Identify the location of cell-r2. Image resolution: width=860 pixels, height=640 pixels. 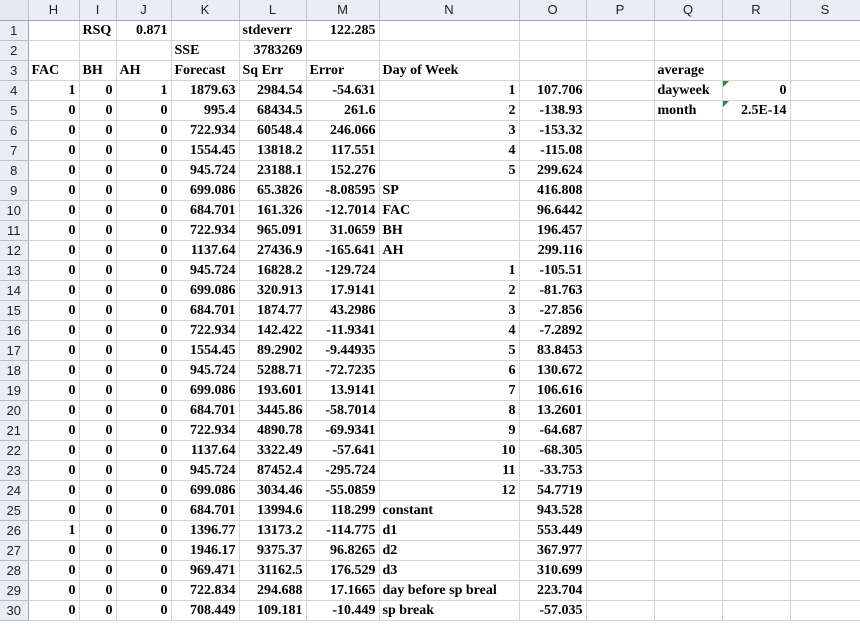
(756, 50).